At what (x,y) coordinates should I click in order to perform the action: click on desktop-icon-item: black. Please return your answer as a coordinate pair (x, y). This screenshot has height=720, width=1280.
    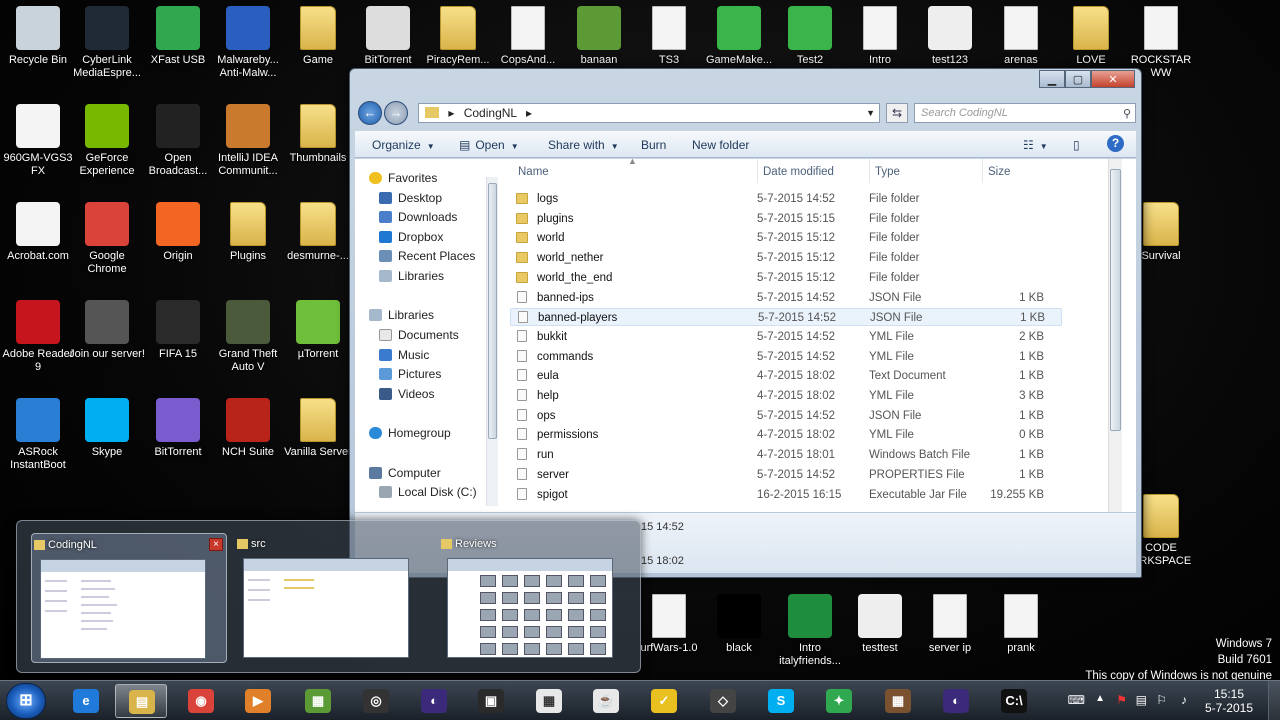
    Looking at the image, I should click on (739, 624).